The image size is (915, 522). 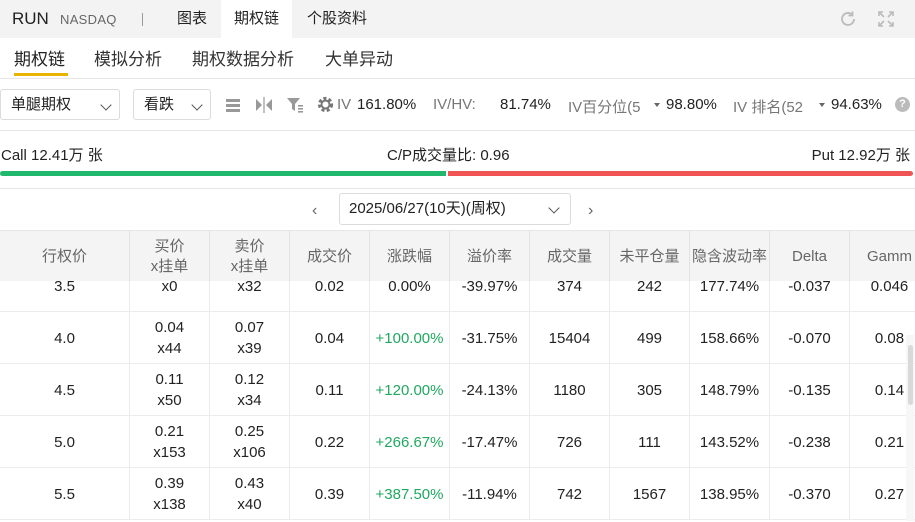 I want to click on column-header-delta: Delta, so click(x=810, y=256).